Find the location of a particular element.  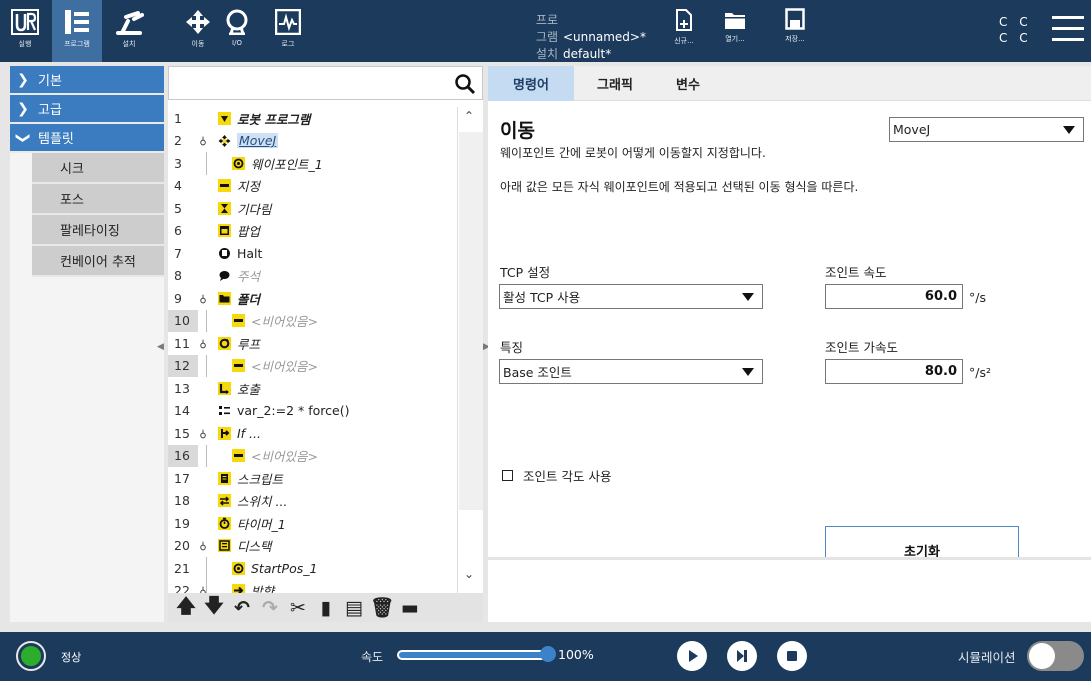

bottom-footer: 정상 속도 100% 시뮬레이션 is located at coordinates (545, 656).